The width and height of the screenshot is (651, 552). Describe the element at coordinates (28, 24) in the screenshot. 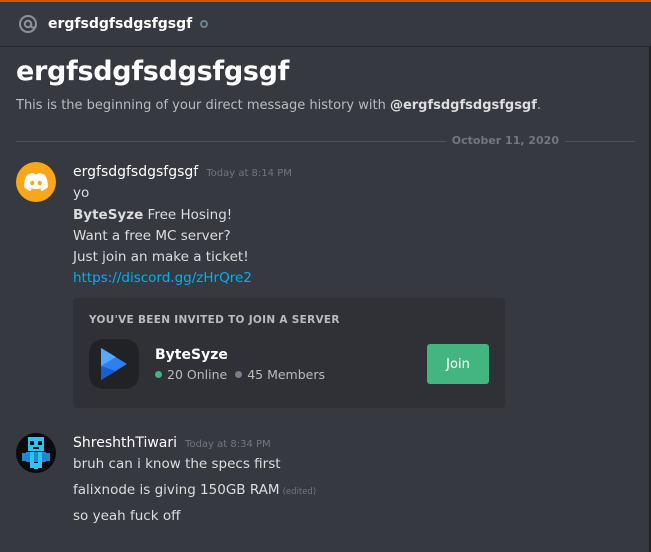

I see `at-icon` at that location.